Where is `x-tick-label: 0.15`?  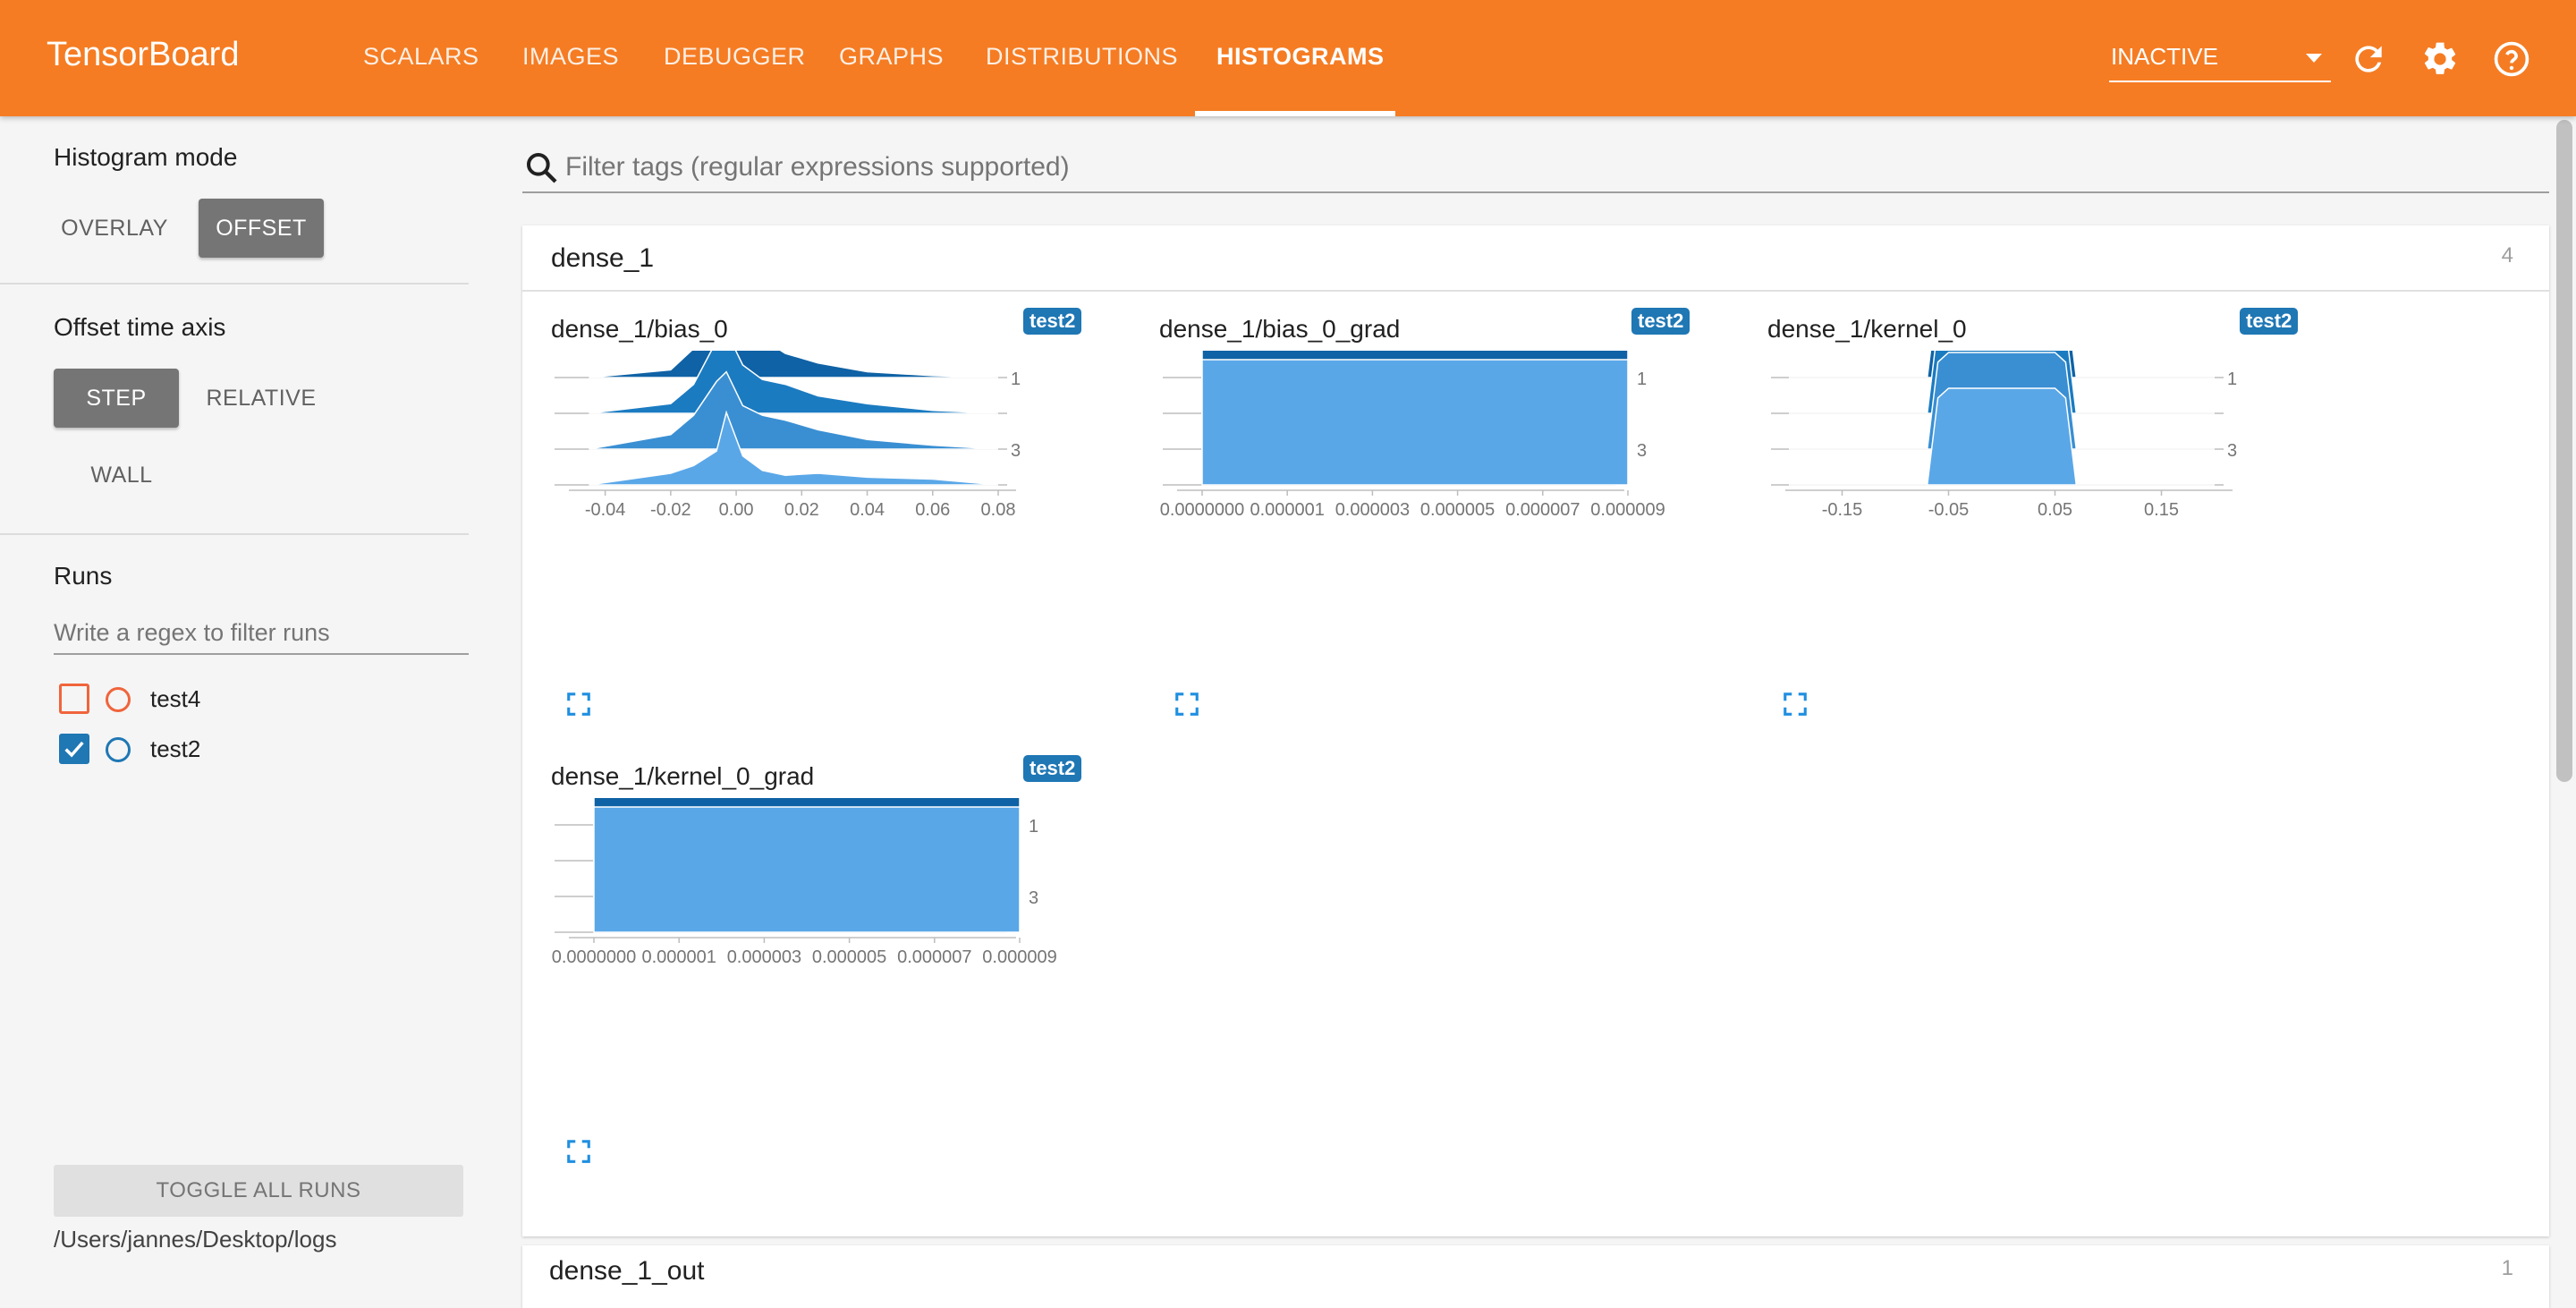 x-tick-label: 0.15 is located at coordinates (2161, 510).